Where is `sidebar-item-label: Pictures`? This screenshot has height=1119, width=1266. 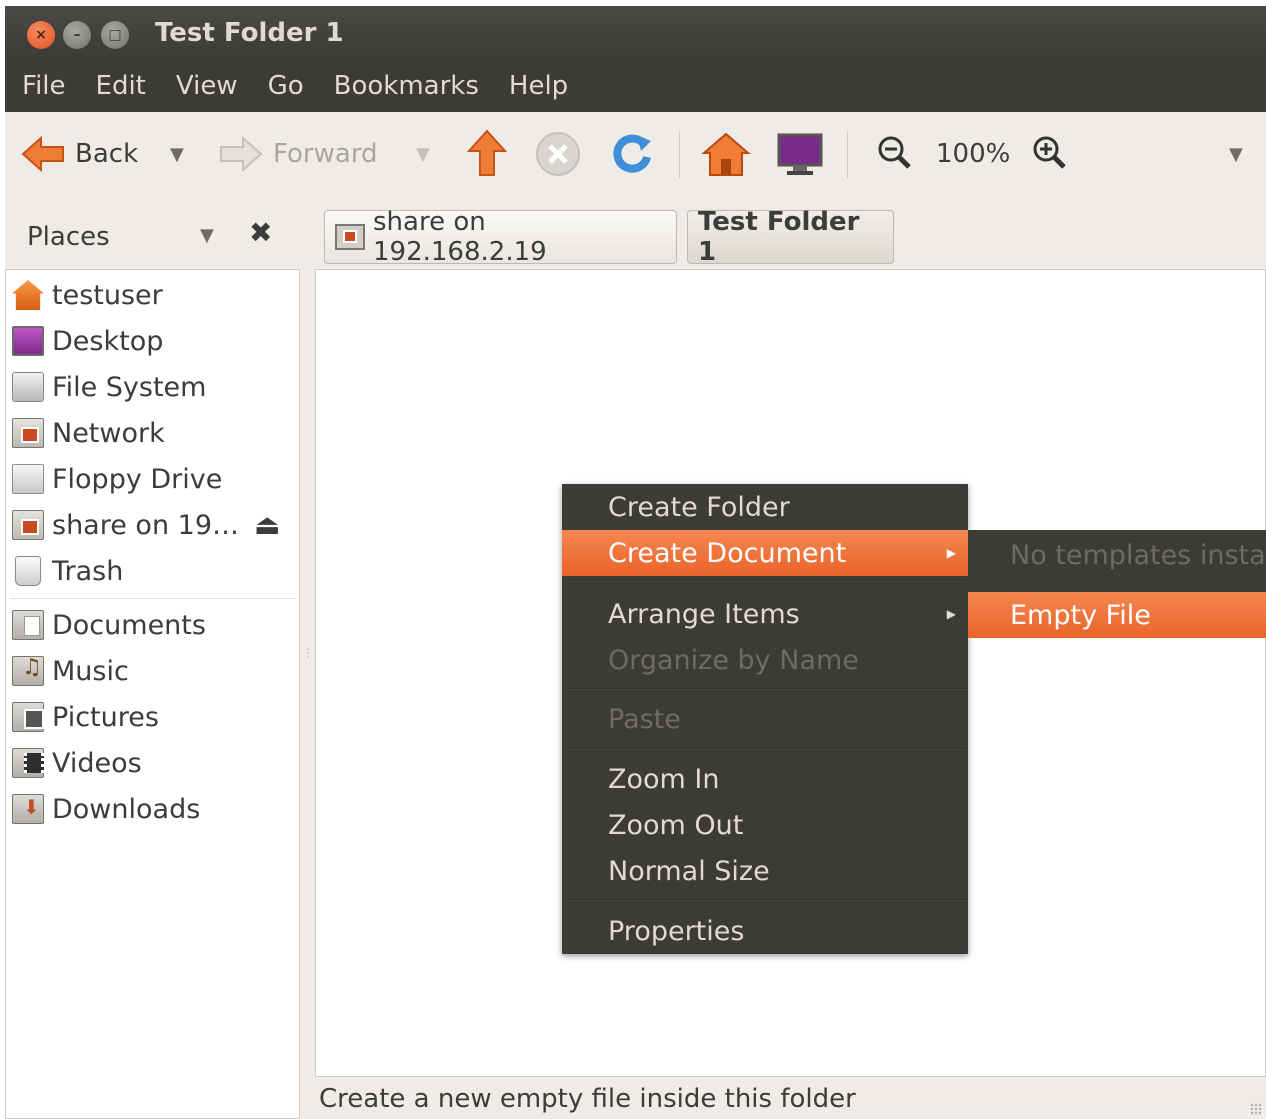
sidebar-item-label: Pictures is located at coordinates (105, 717).